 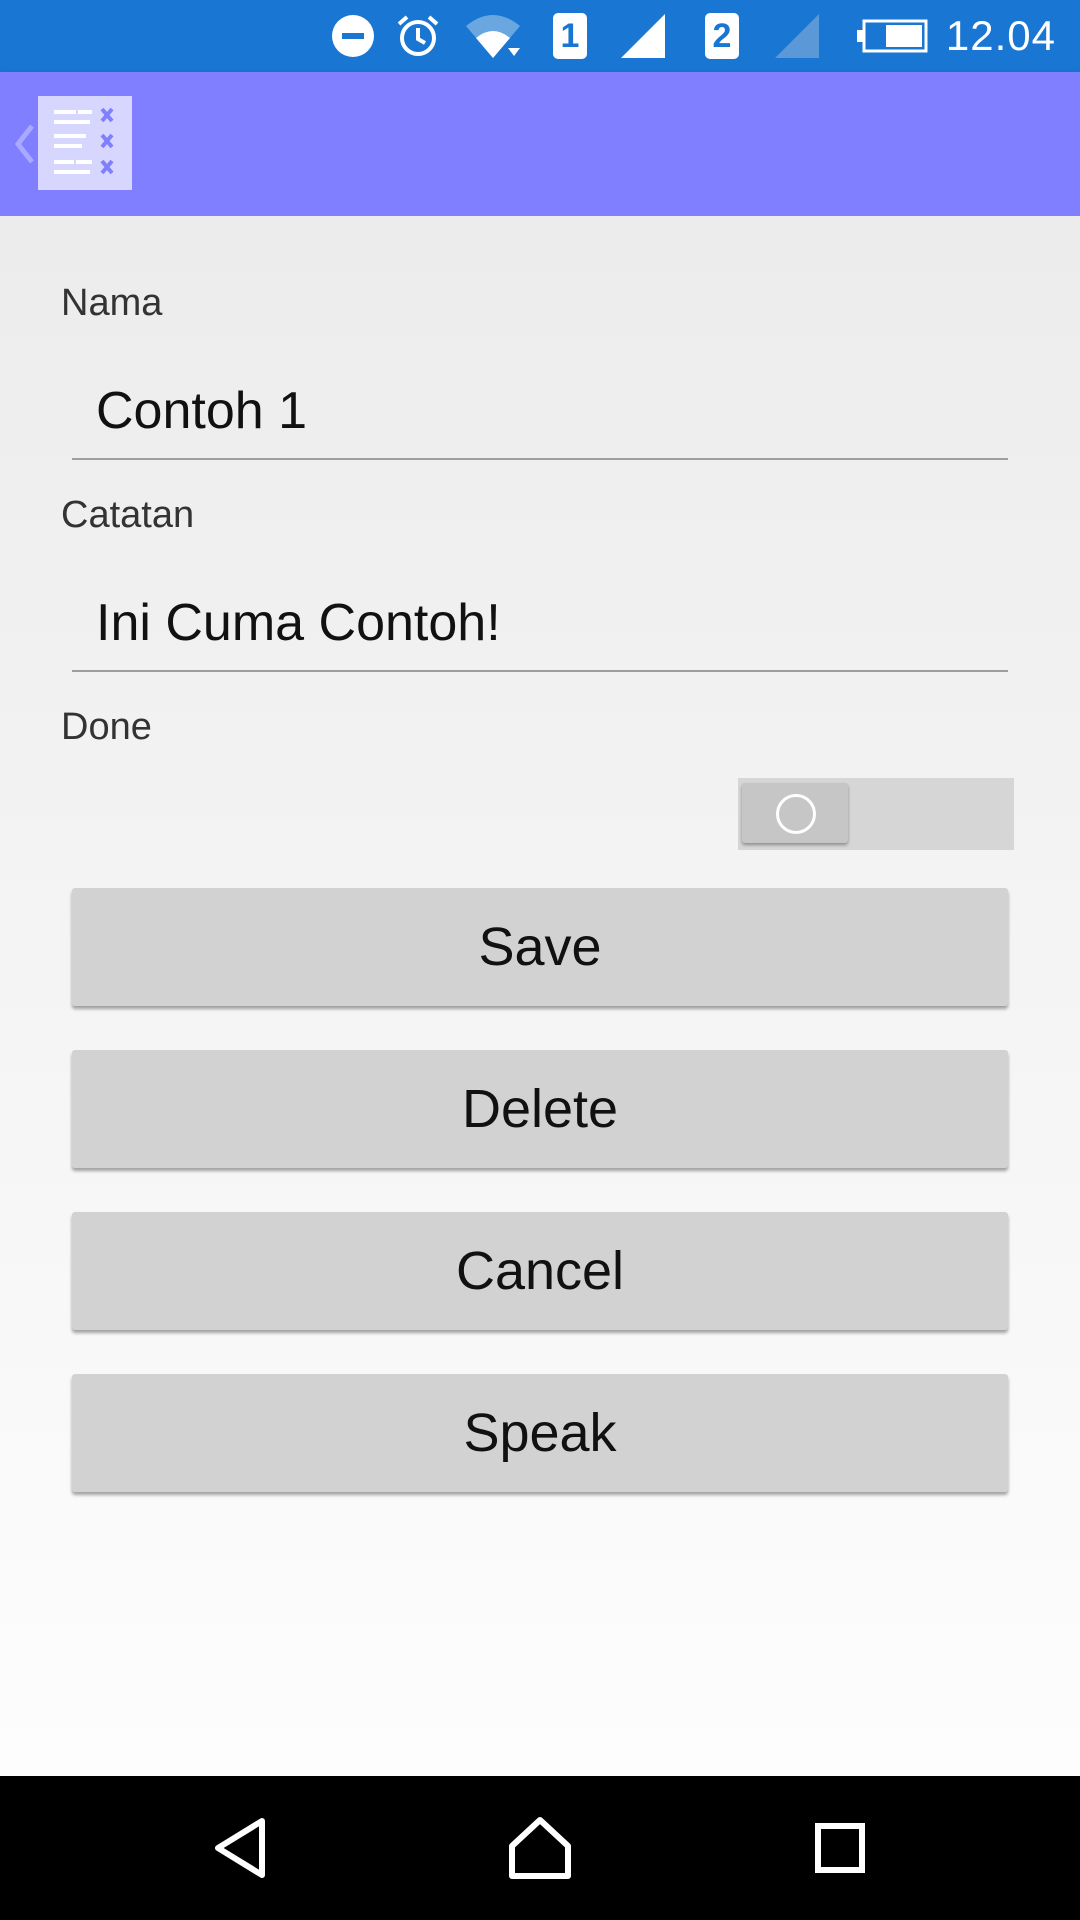 I want to click on cancel-button: Cancel, so click(x=540, y=1271).